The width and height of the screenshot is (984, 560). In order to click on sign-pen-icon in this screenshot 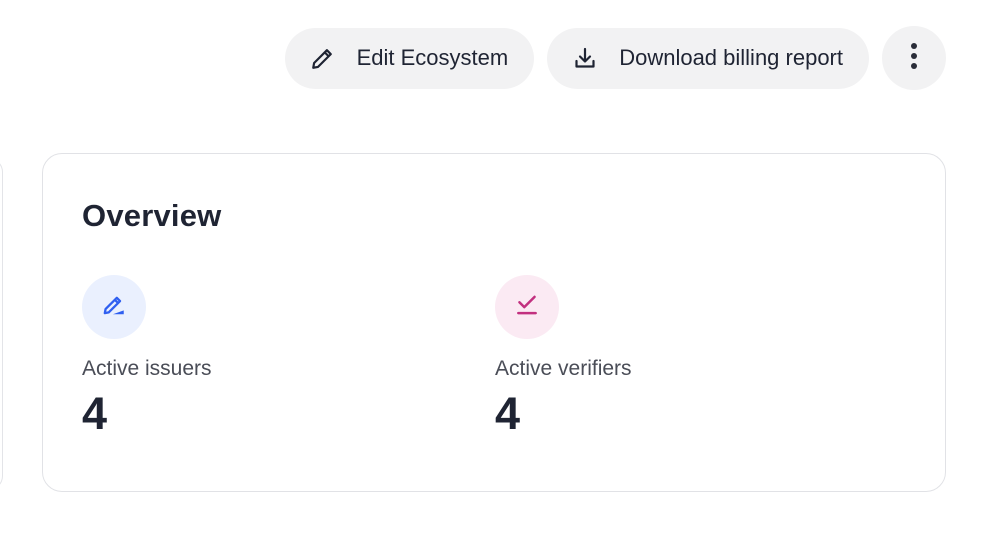, I will do `click(114, 307)`.